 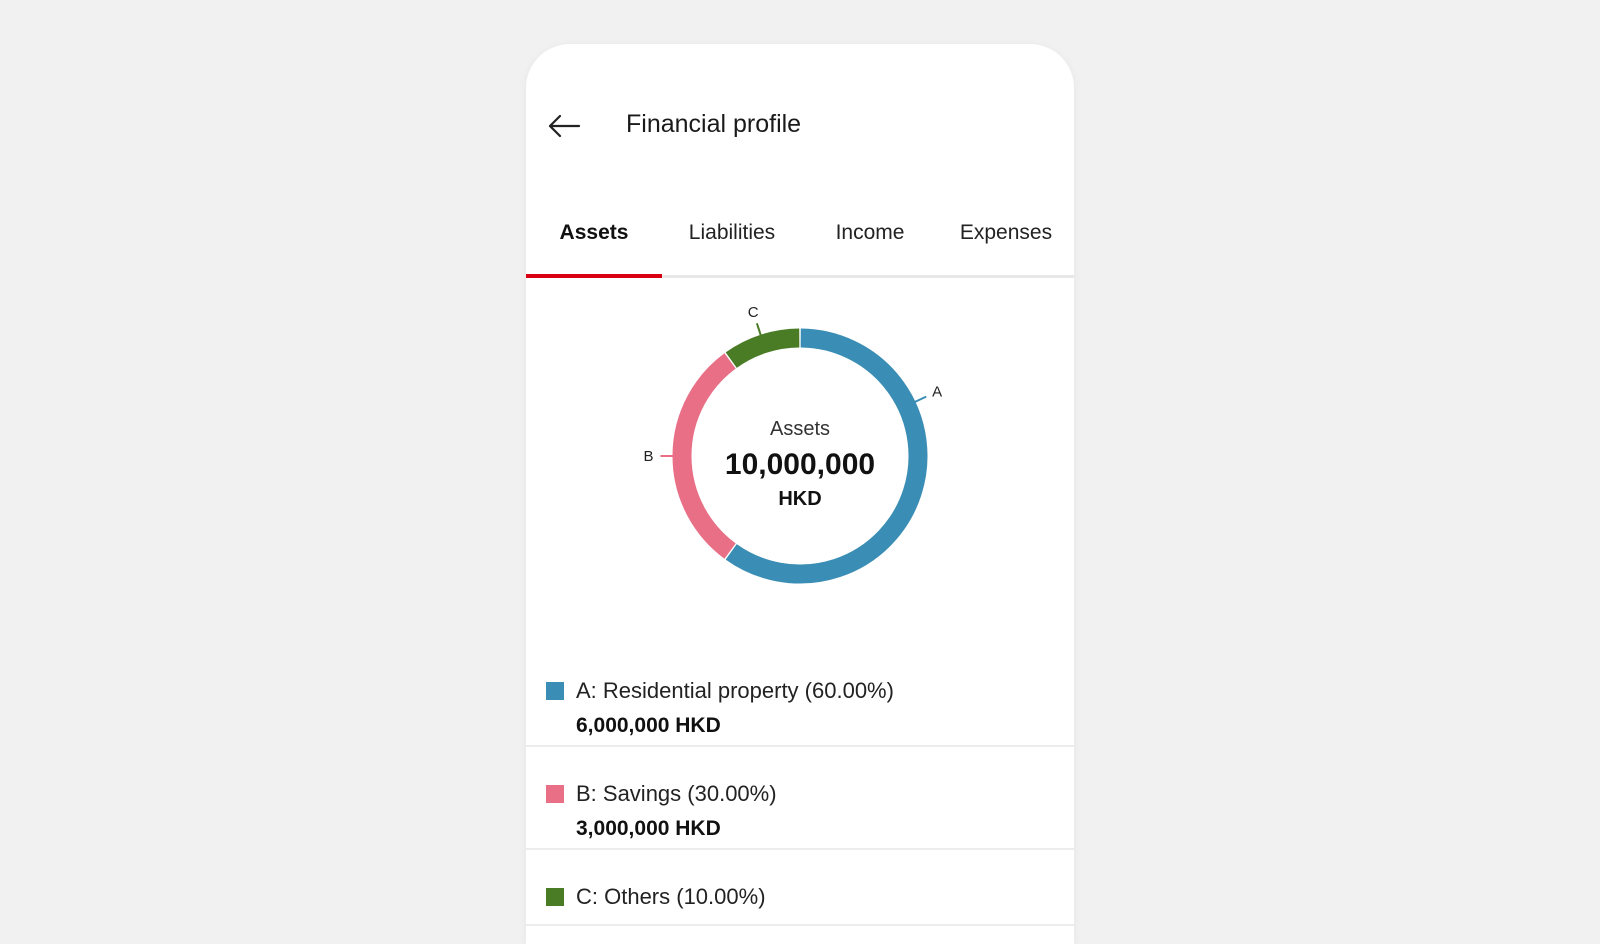 I want to click on legend-item-c: C: Others (10.00%), so click(x=800, y=888).